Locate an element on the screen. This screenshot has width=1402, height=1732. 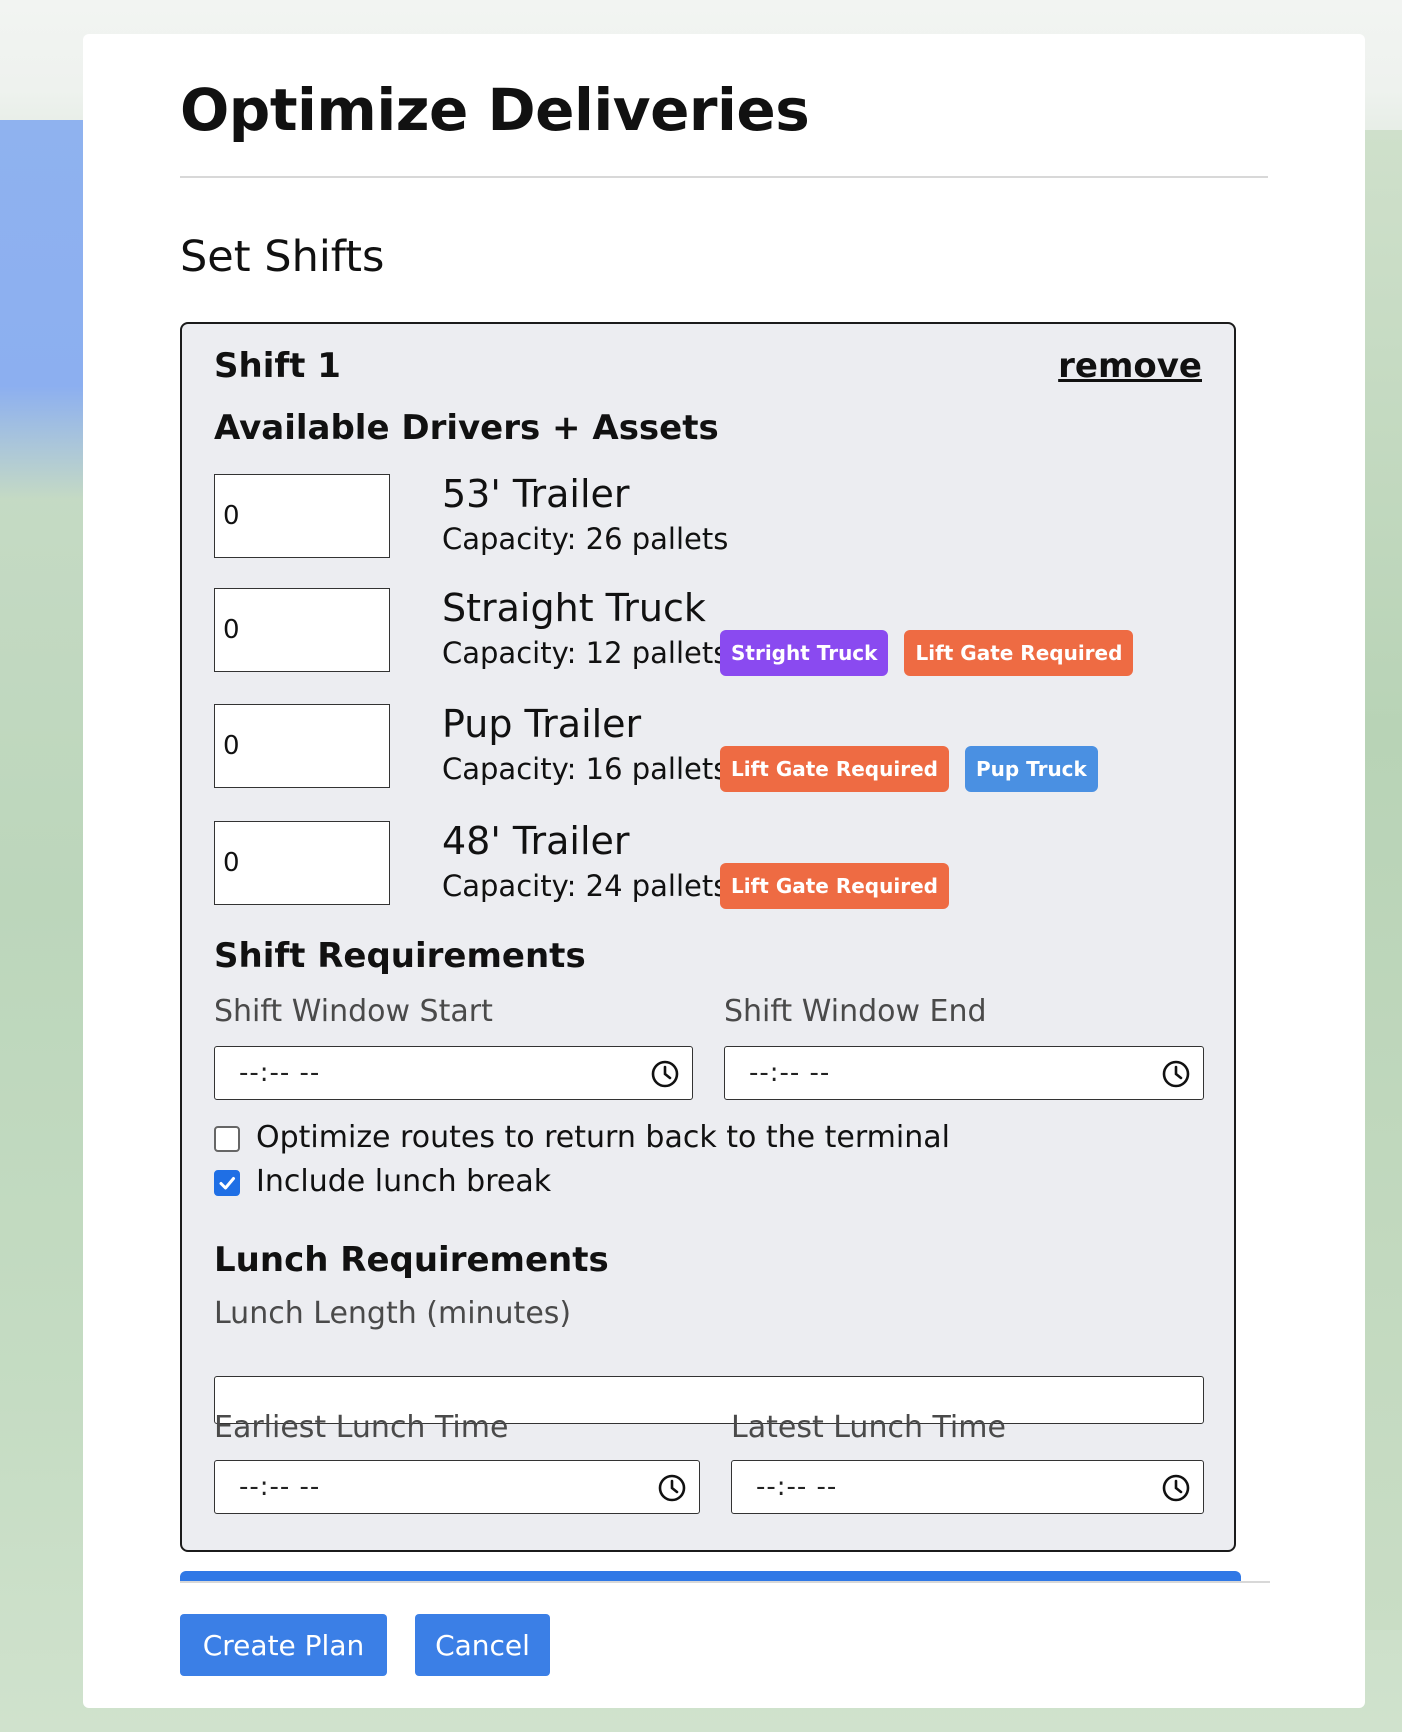
tag-badge: Pup Truck is located at coordinates (1031, 769).